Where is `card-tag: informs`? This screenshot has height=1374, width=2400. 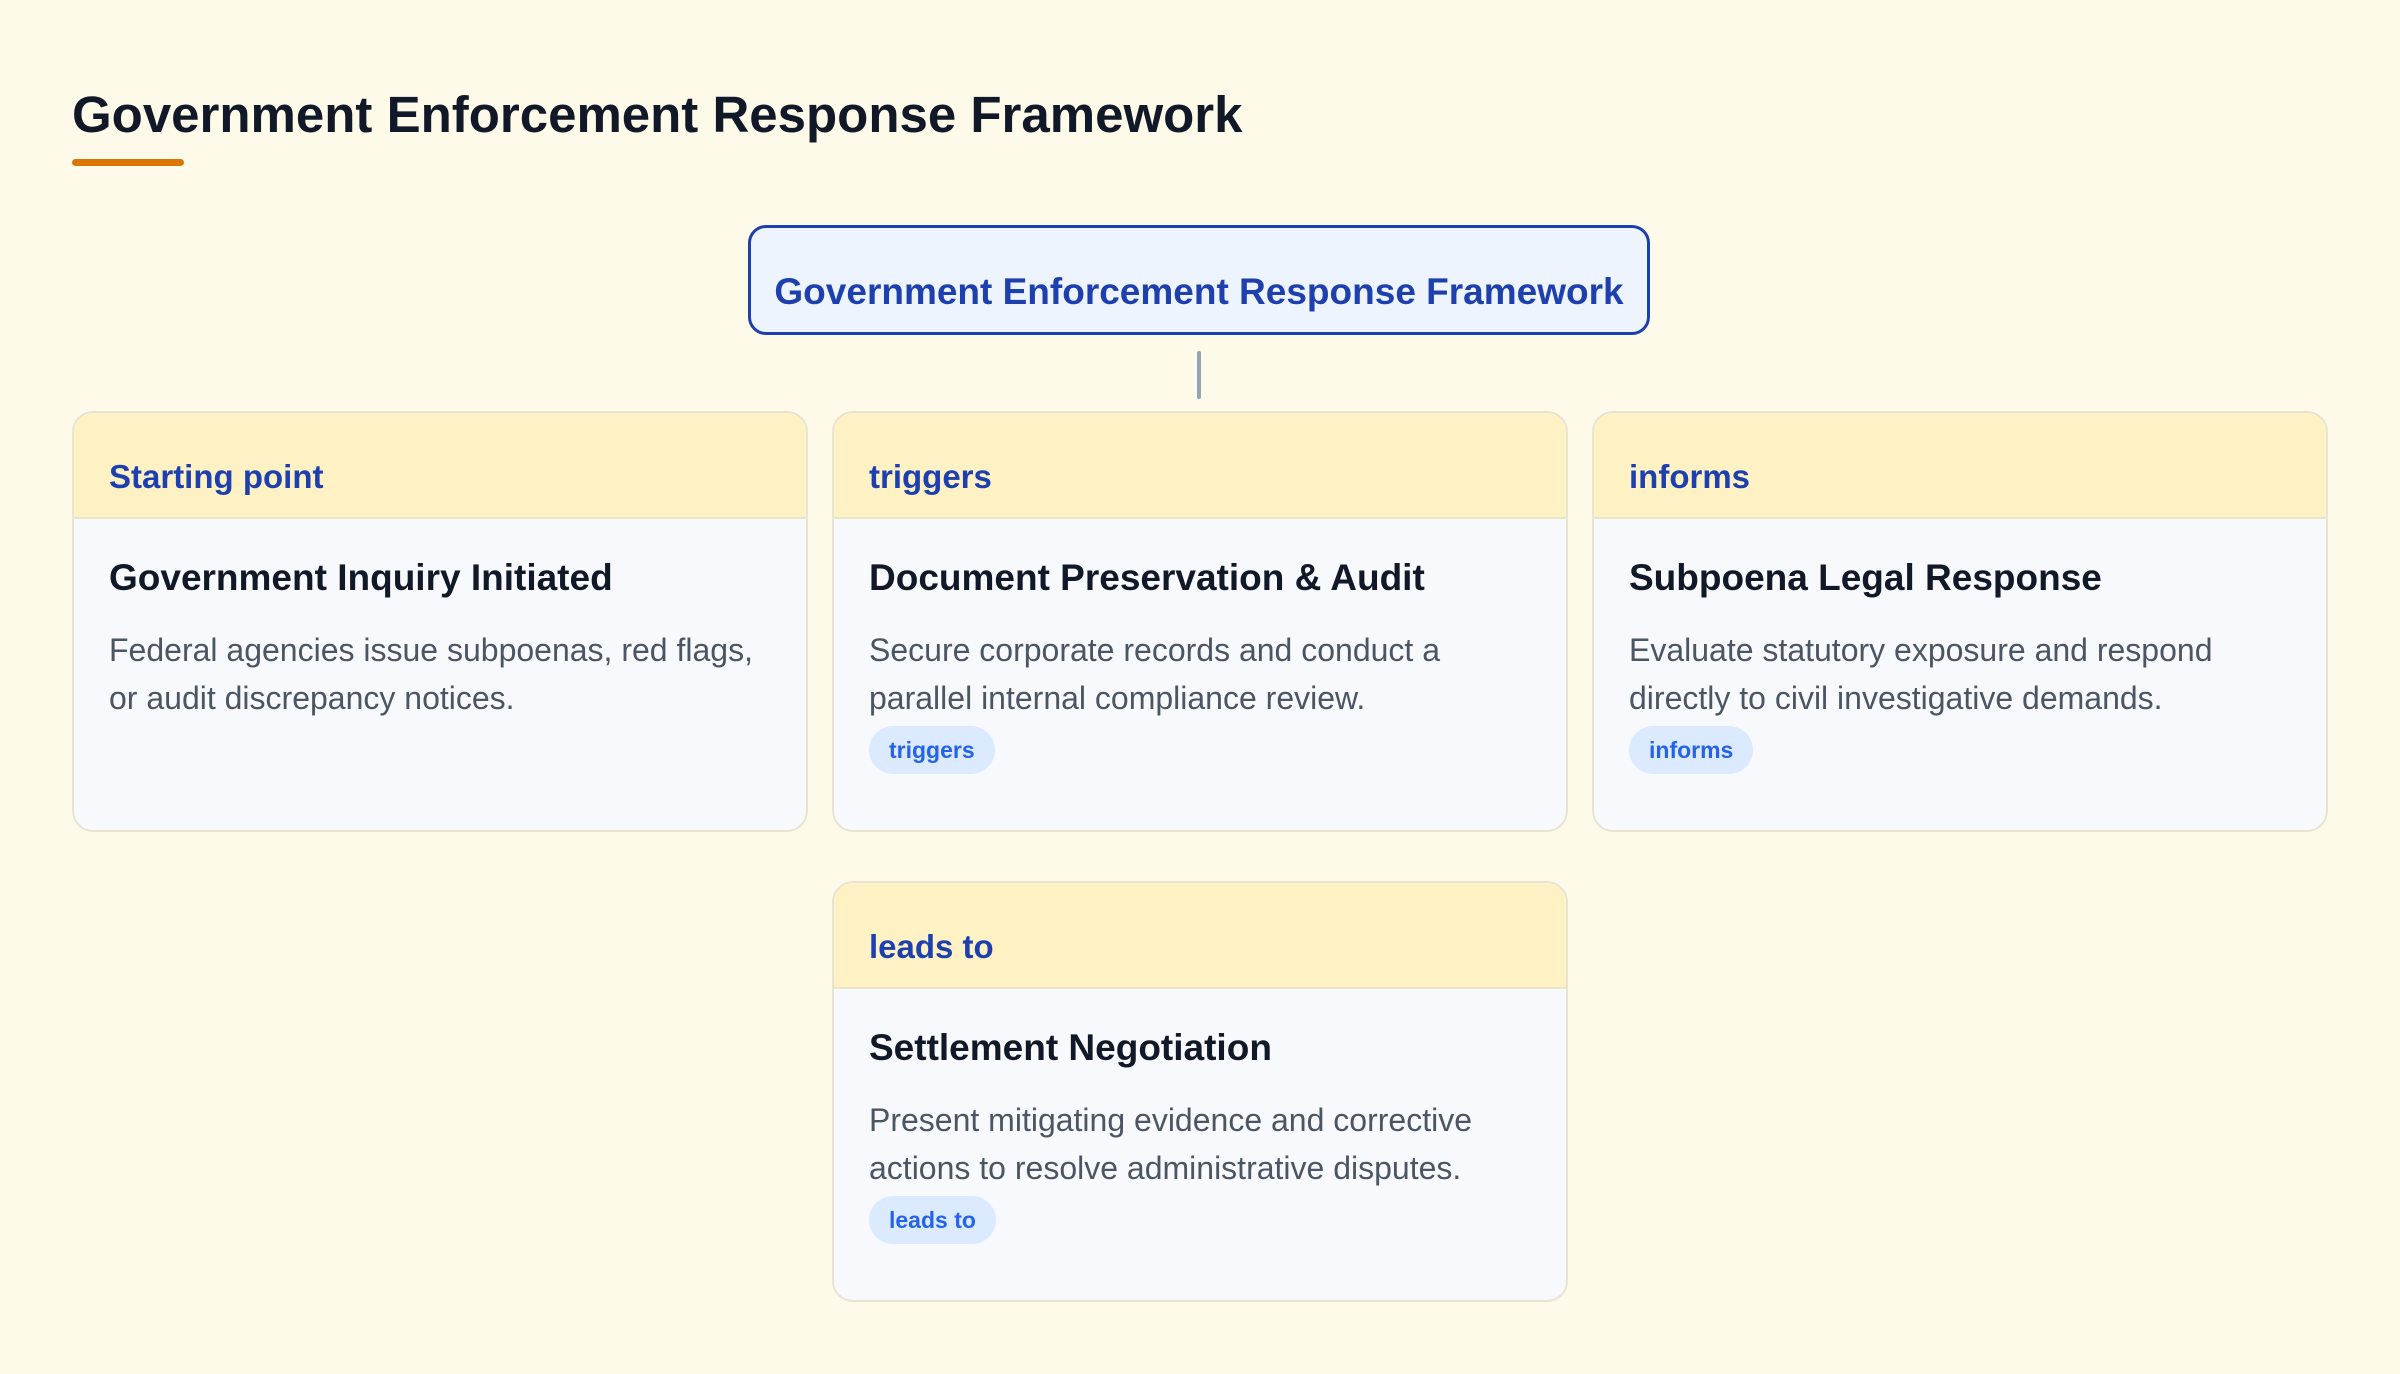 card-tag: informs is located at coordinates (1690, 476).